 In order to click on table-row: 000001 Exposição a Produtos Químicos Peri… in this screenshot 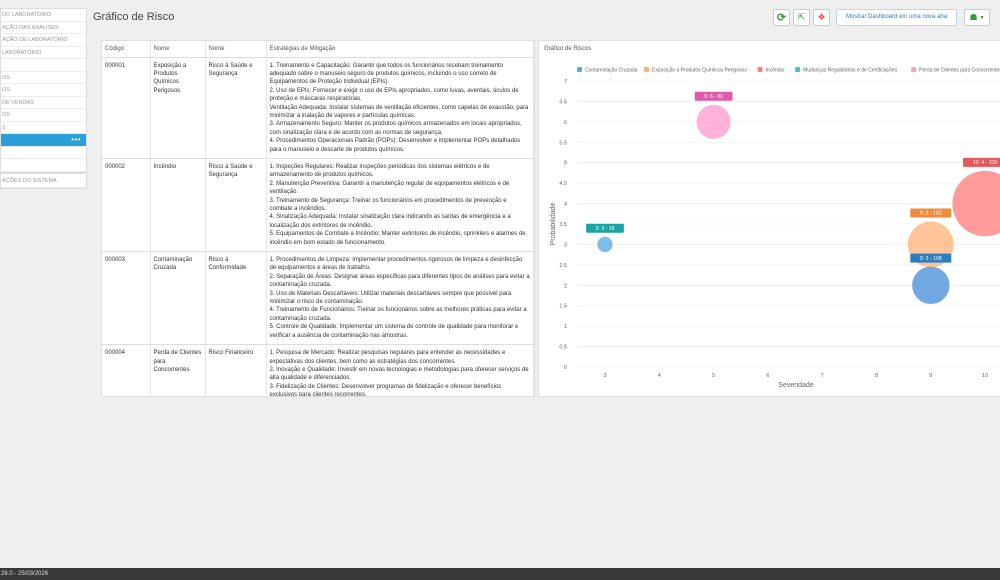, I will do `click(318, 108)`.